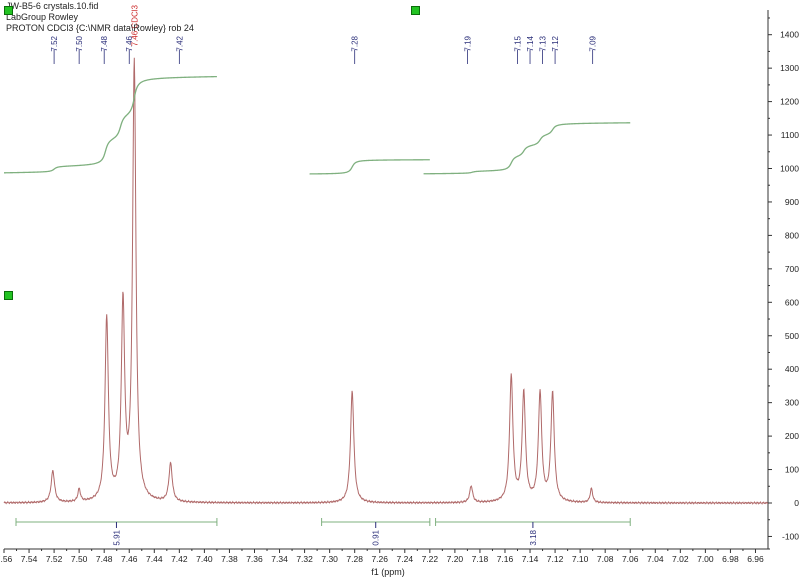  What do you see at coordinates (415, 10) in the screenshot?
I see `resize-handle-top-center` at bounding box center [415, 10].